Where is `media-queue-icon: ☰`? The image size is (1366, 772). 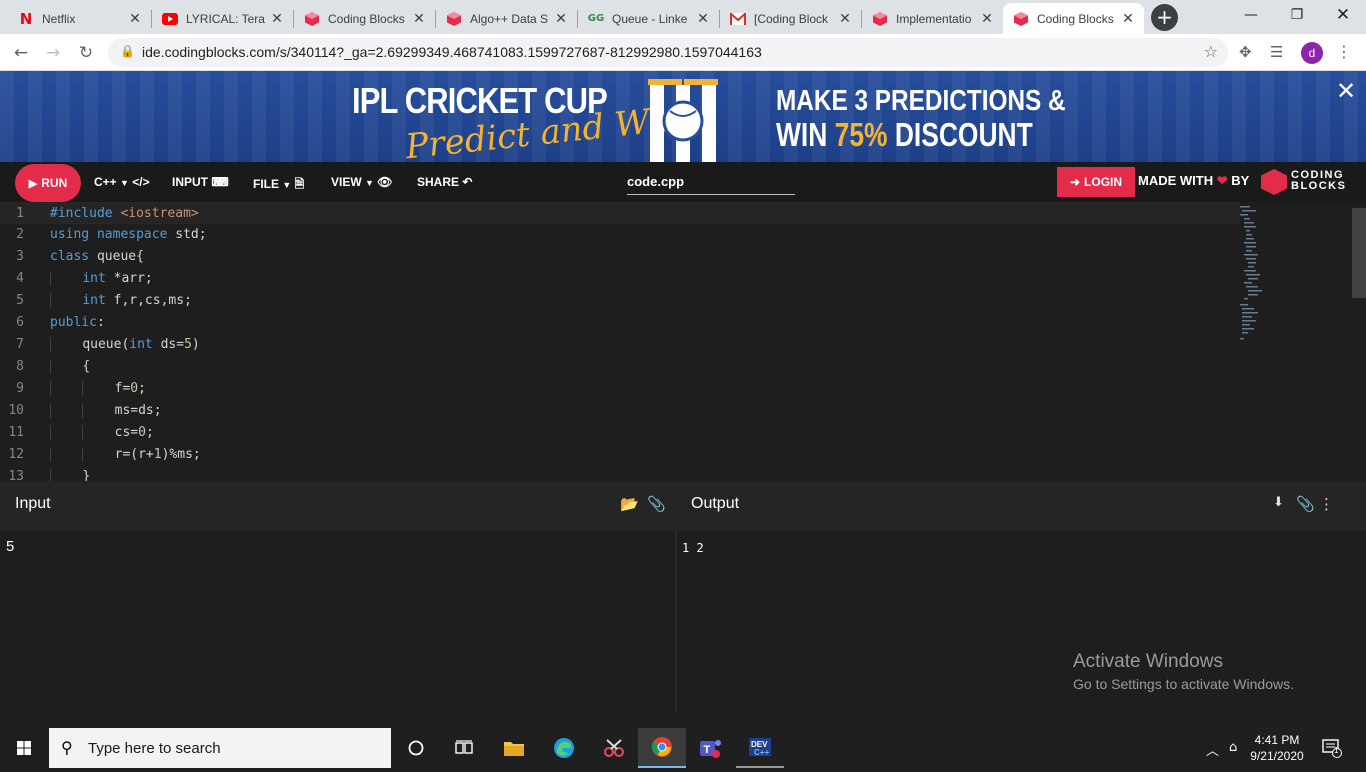
media-queue-icon: ☰ is located at coordinates (1276, 52).